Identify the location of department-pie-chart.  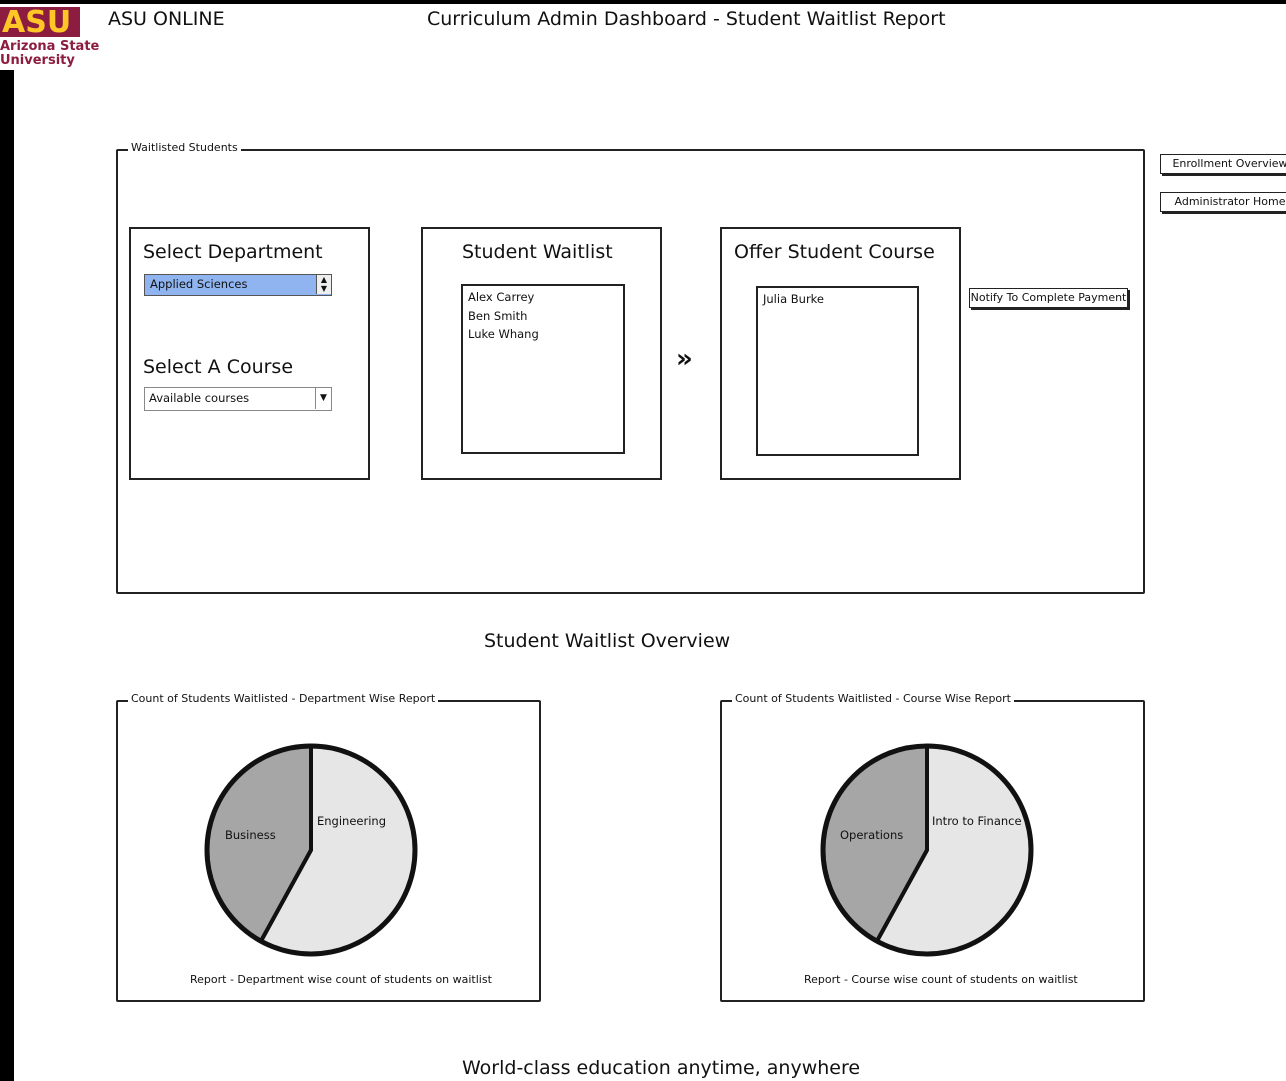
(311, 850).